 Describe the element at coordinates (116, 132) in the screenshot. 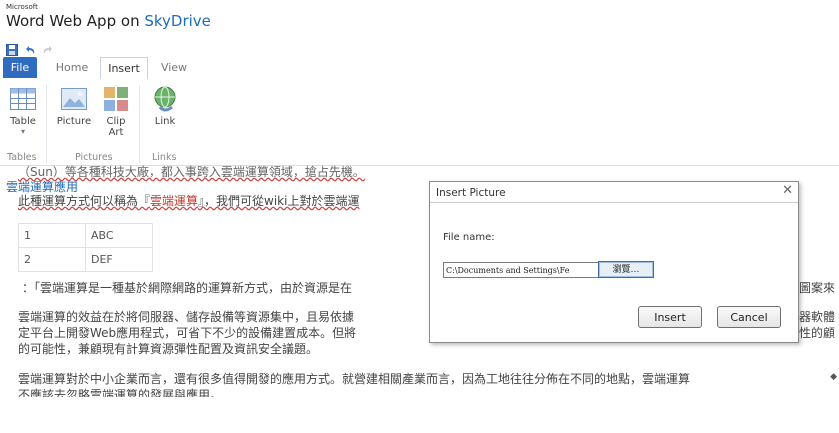

I see `insert-clipart-label-2: Art` at that location.